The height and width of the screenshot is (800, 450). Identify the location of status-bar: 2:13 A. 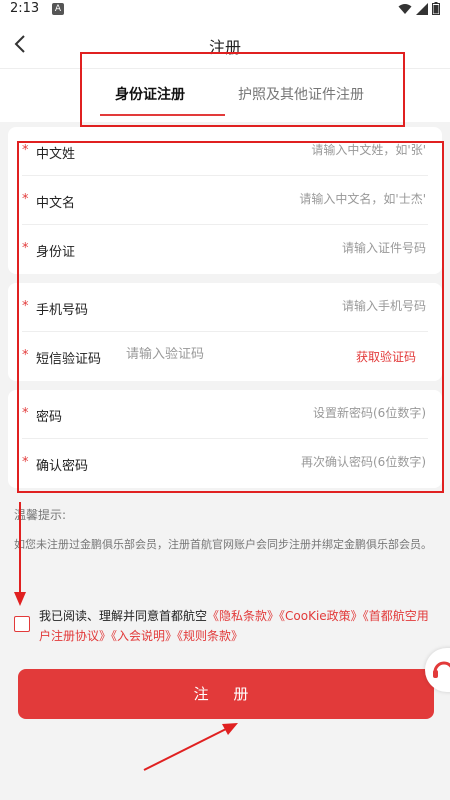
(225, 10).